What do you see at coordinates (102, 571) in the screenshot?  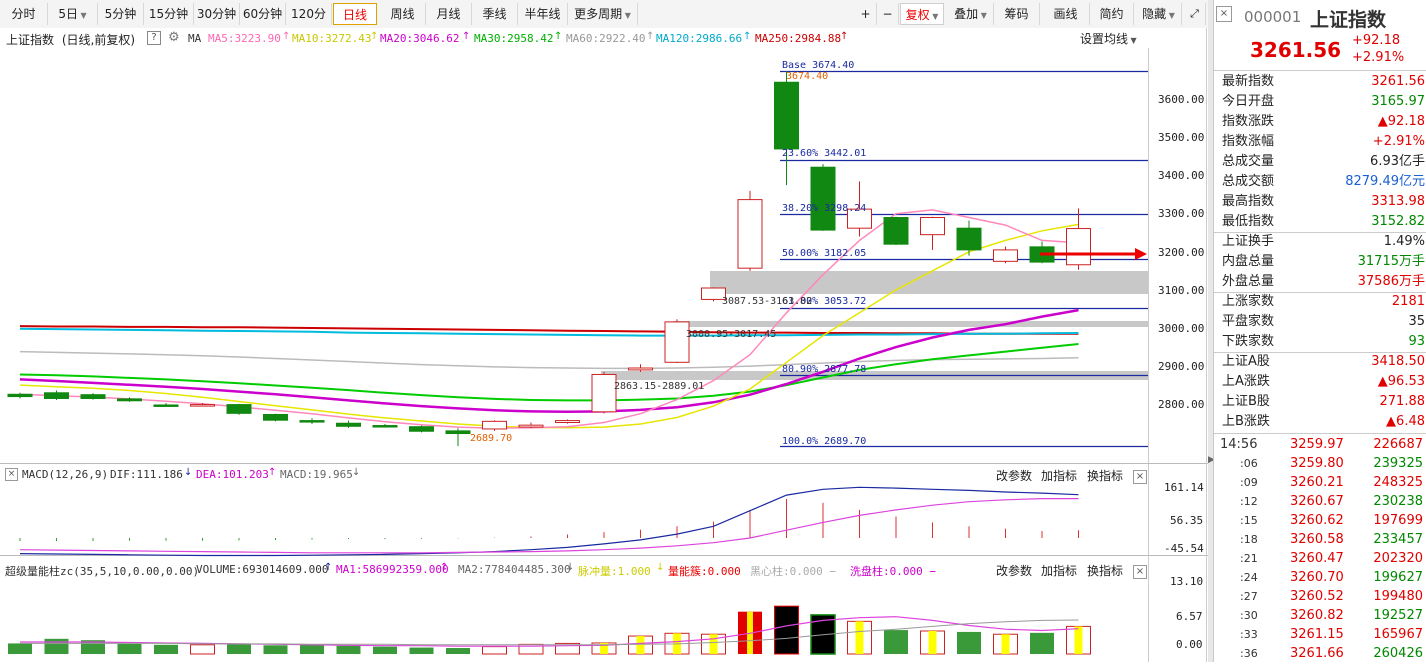 I see `volume-title: 超级量能柱zc(35,5,10,0.00,0.00)` at bounding box center [102, 571].